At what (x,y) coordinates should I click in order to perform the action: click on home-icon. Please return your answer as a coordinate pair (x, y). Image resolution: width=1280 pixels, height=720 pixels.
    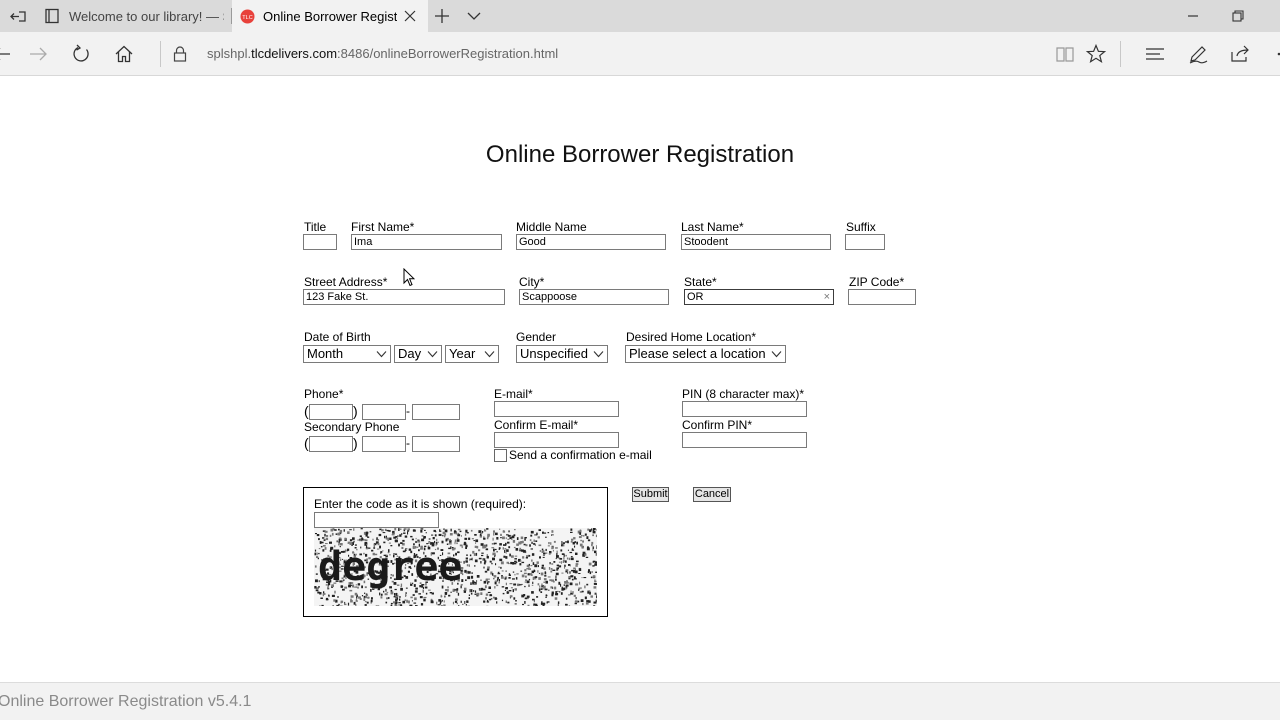
    Looking at the image, I should click on (124, 54).